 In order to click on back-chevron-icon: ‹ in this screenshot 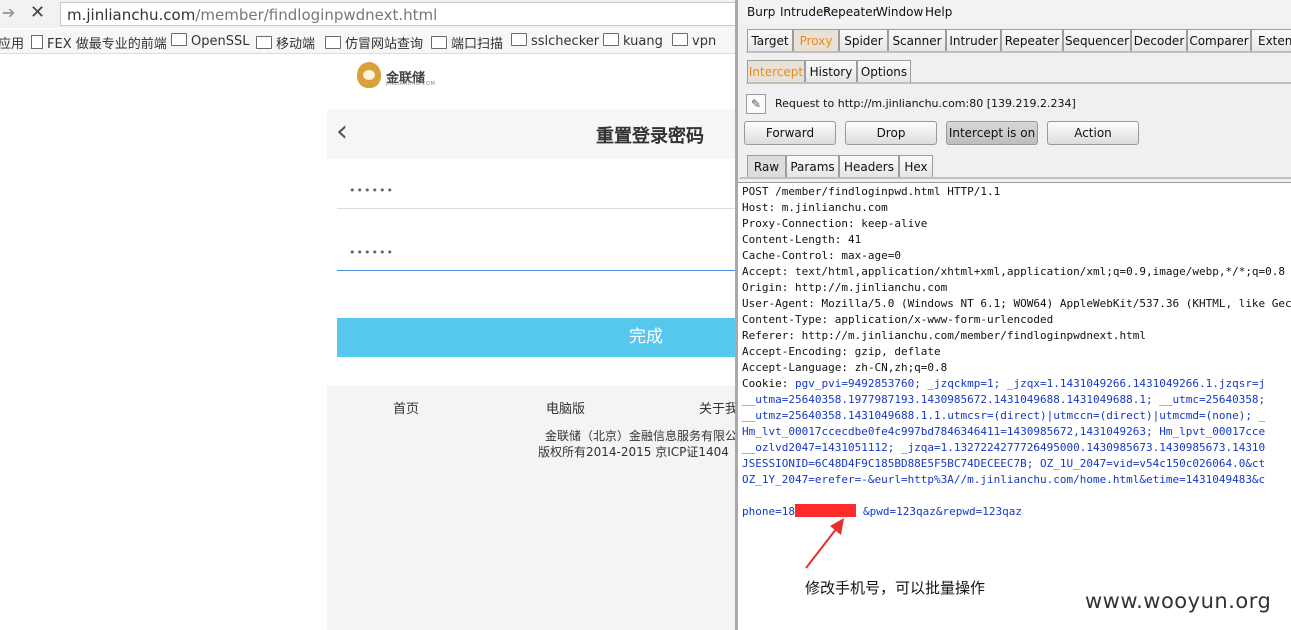, I will do `click(342, 132)`.